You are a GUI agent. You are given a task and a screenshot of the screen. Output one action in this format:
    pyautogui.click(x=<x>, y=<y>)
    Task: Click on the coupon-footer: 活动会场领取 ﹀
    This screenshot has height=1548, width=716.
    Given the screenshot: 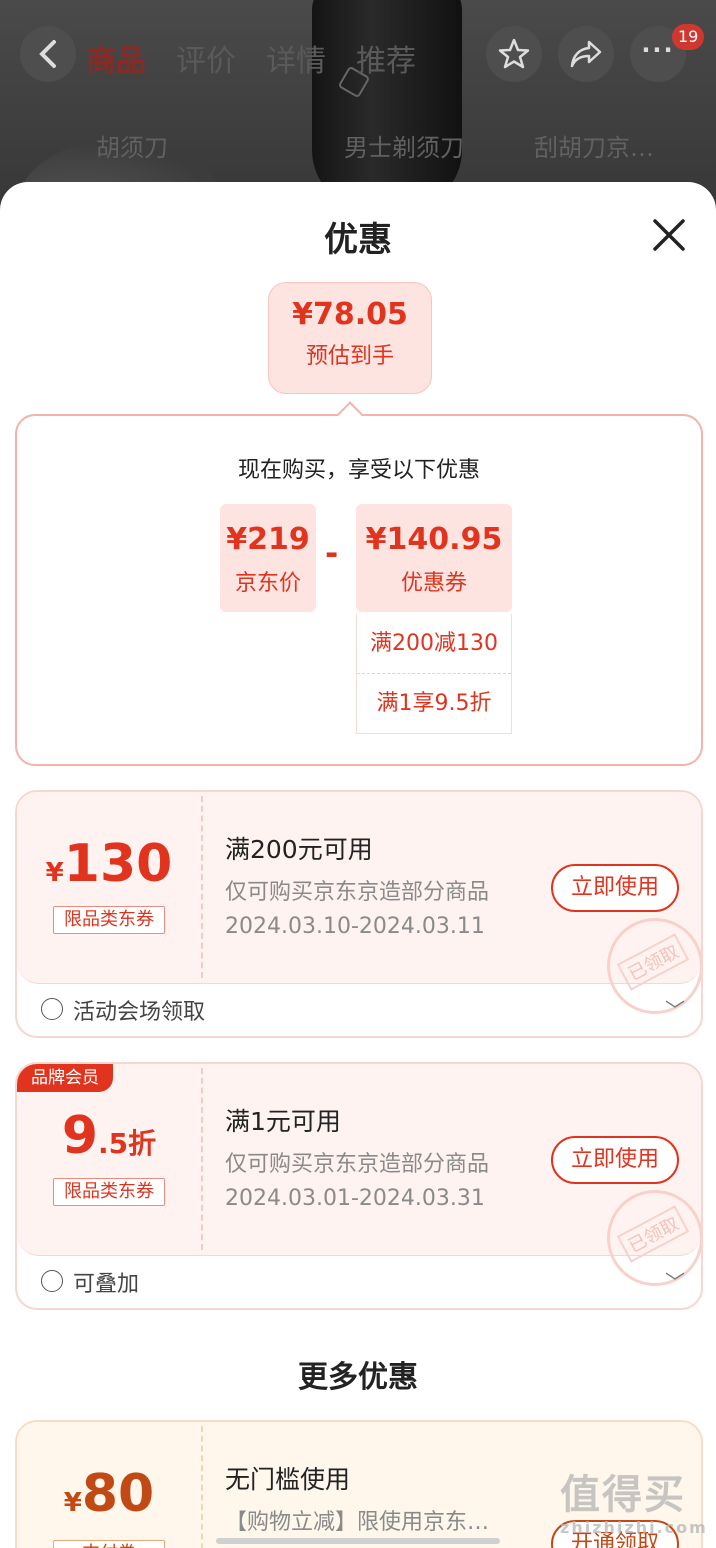 What is the action you would take?
    pyautogui.click(x=359, y=1012)
    